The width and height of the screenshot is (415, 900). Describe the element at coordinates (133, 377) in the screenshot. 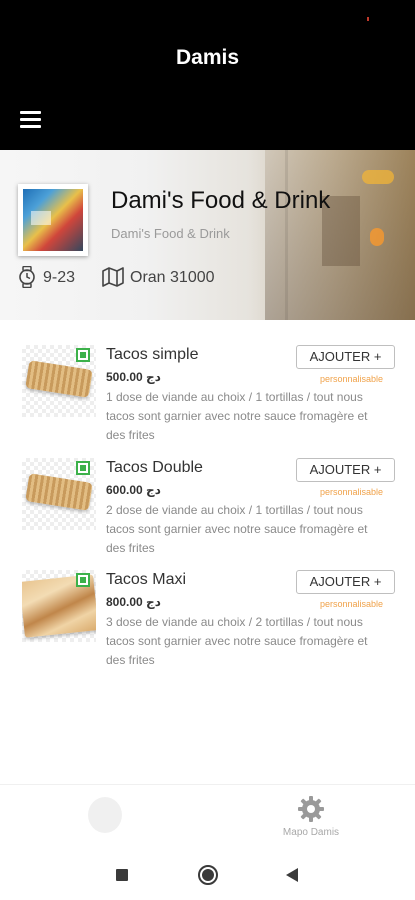

I see `item-price: 500.00 دج` at that location.